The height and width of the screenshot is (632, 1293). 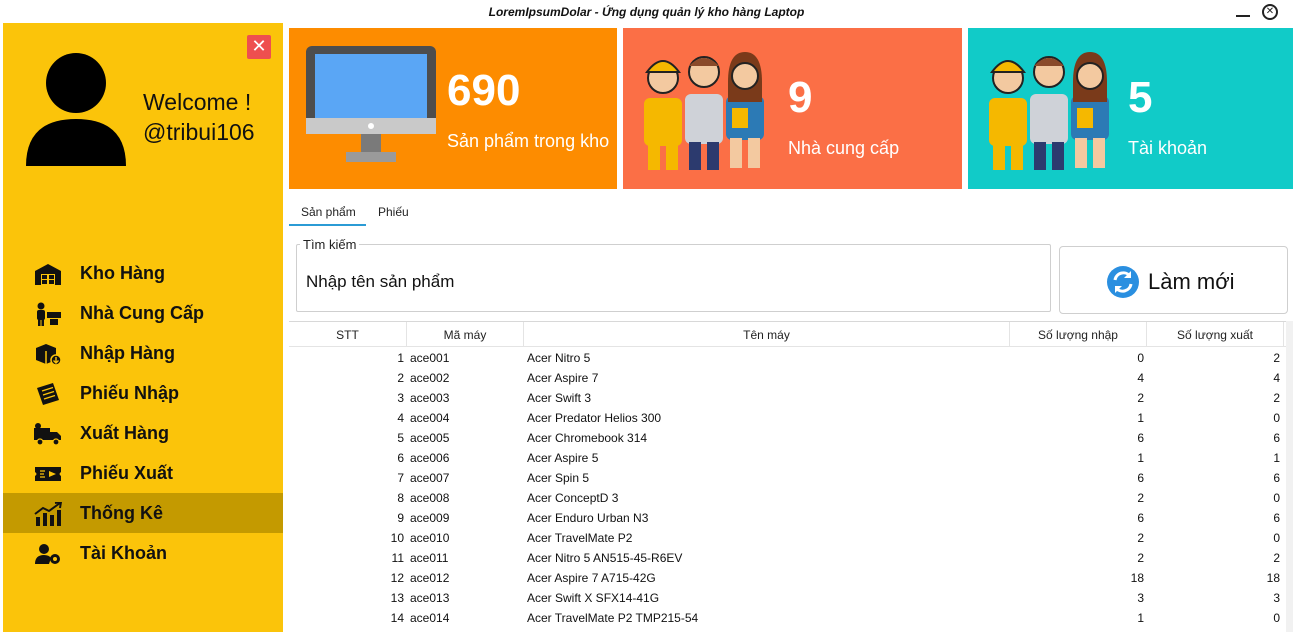 I want to click on row-ma-may-cell: ace004, so click(x=430, y=418).